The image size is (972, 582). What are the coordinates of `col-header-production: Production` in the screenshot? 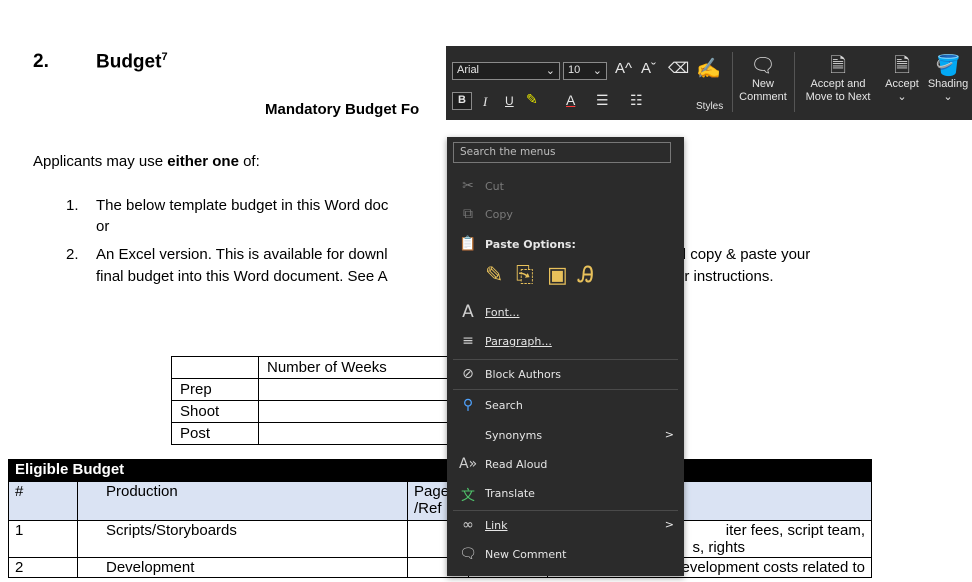 It's located at (242, 501).